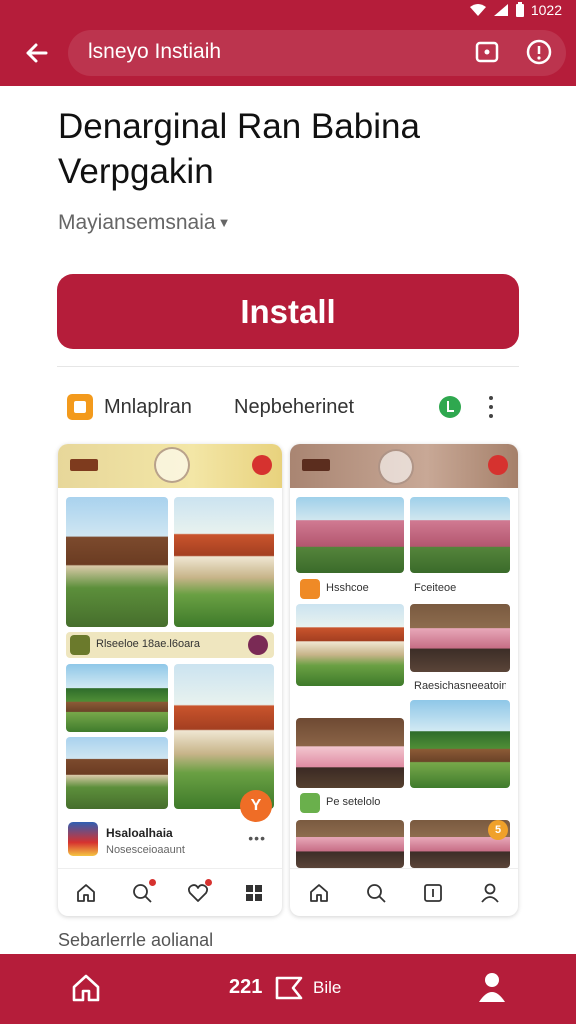 The width and height of the screenshot is (576, 1024). What do you see at coordinates (539, 52) in the screenshot?
I see `alert-icon` at bounding box center [539, 52].